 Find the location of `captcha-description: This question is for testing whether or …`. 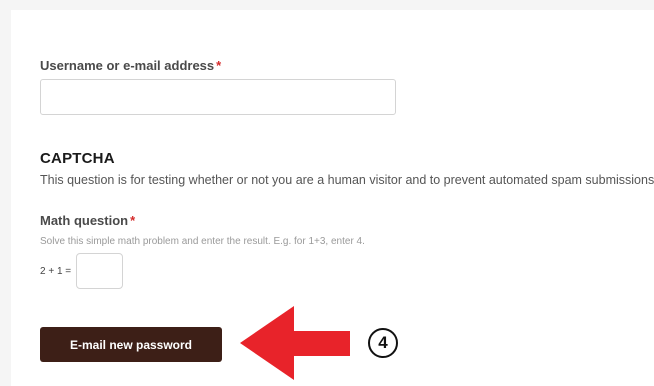

captcha-description: This question is for testing whether or … is located at coordinates (347, 180).